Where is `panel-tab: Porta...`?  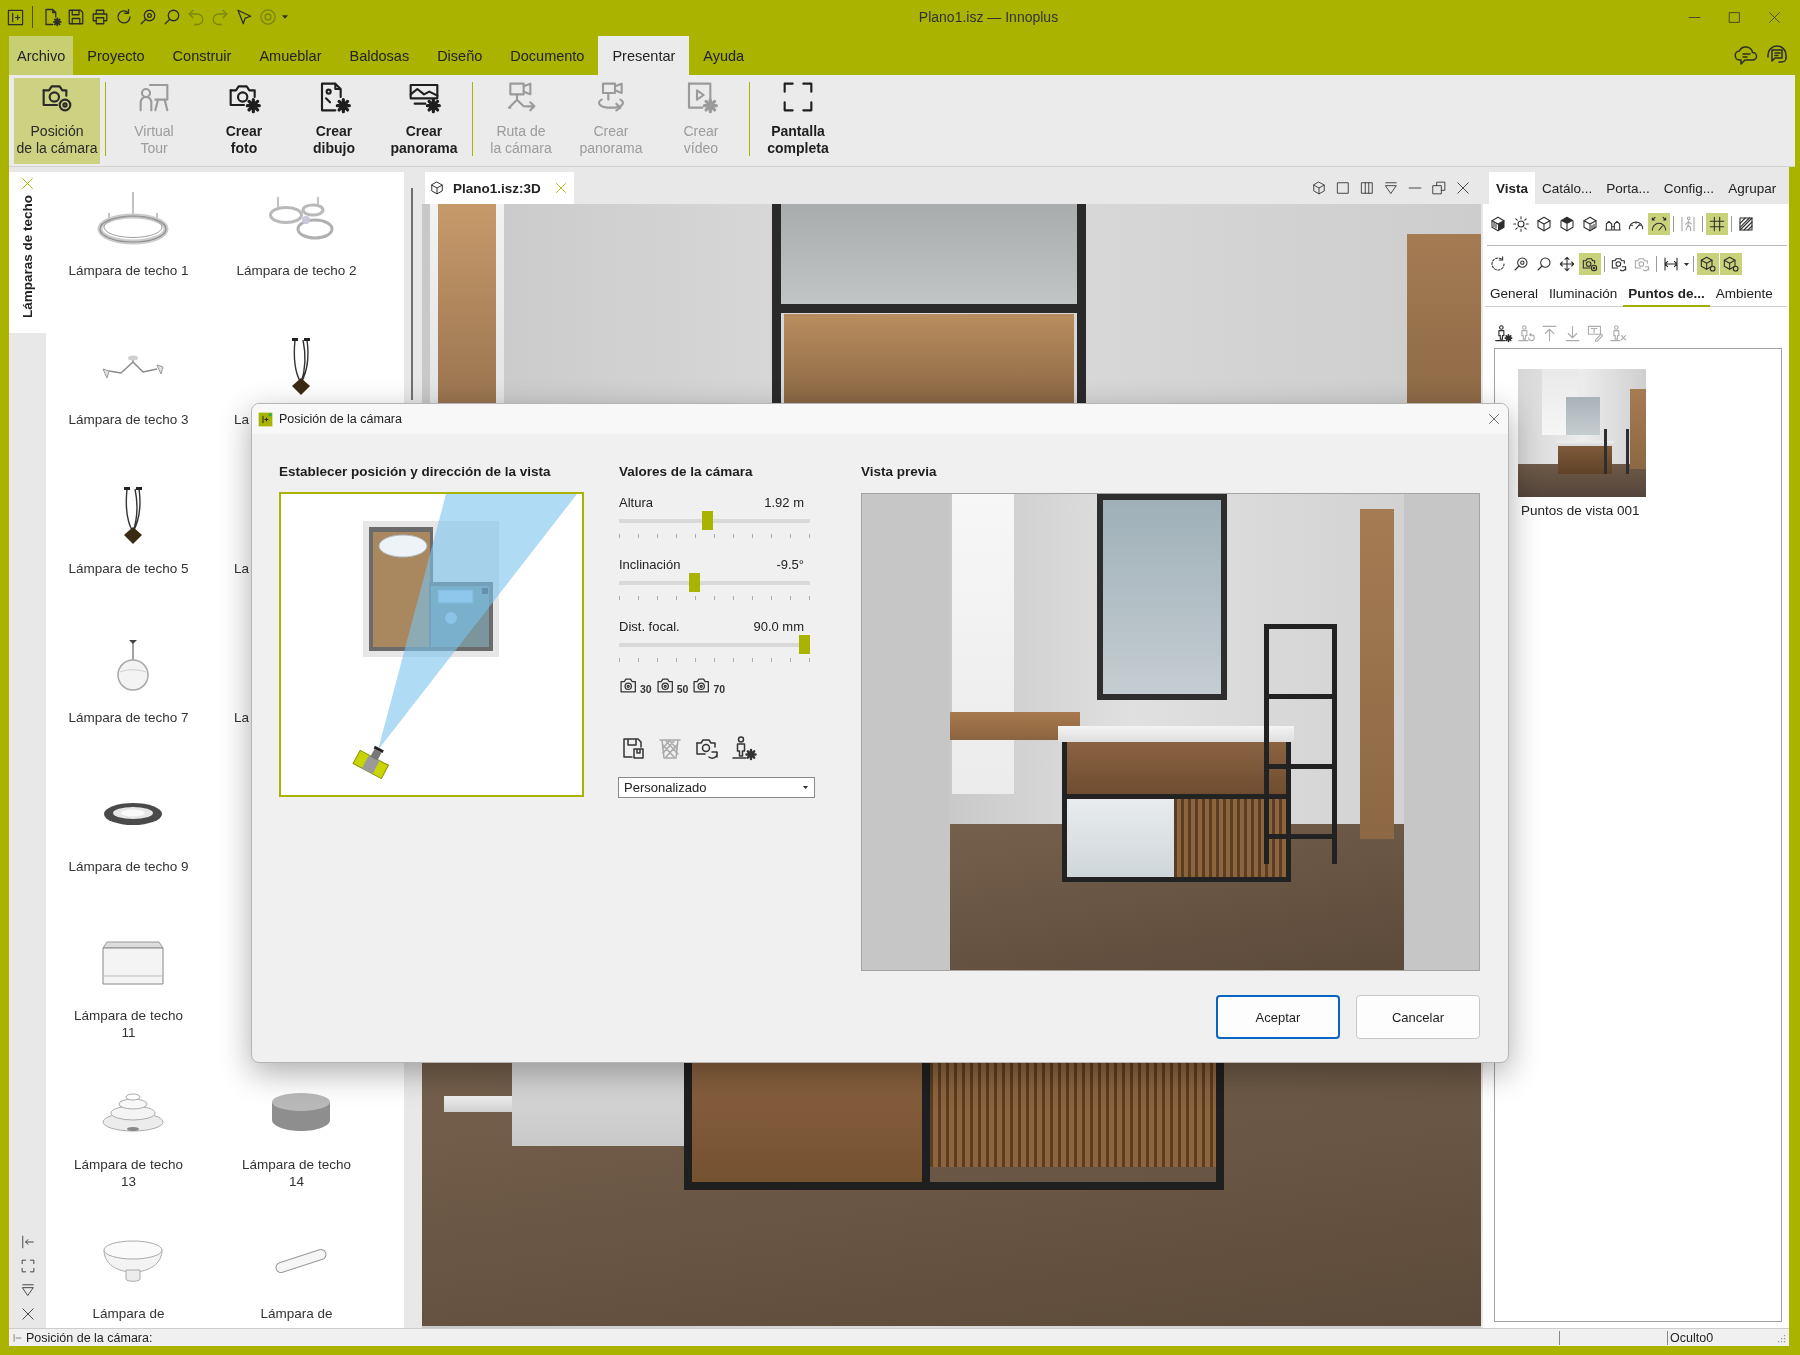 panel-tab: Porta... is located at coordinates (1628, 188).